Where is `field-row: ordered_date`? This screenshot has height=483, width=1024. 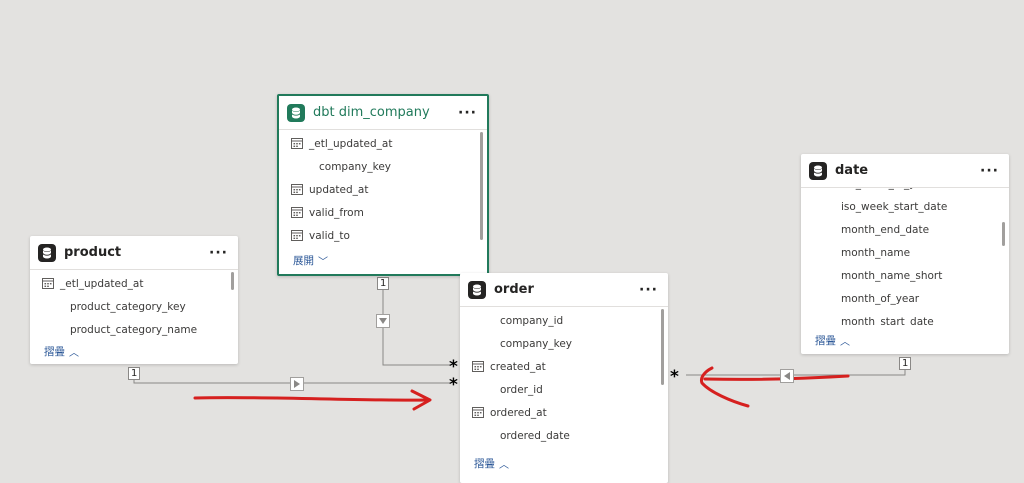 field-row: ordered_date is located at coordinates (566, 435).